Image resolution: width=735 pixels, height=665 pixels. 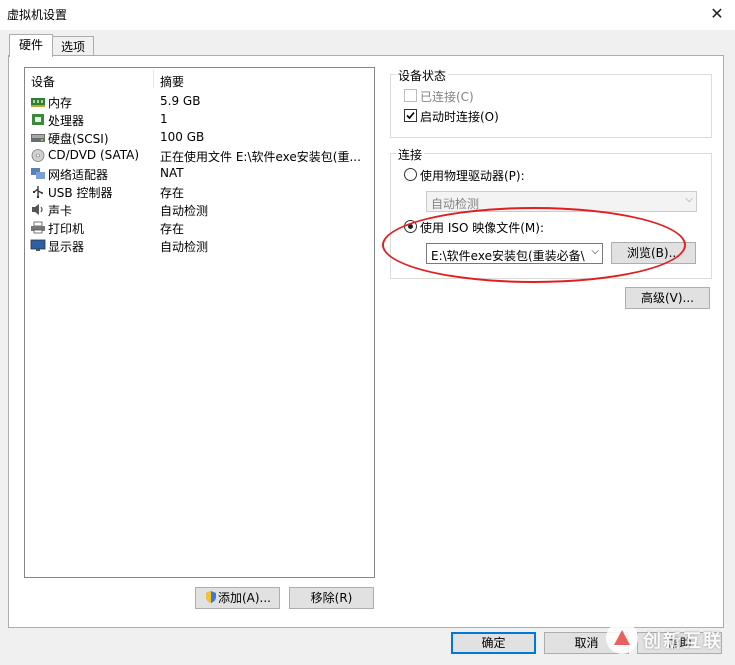 I want to click on close-icon: ✕, so click(x=717, y=14).